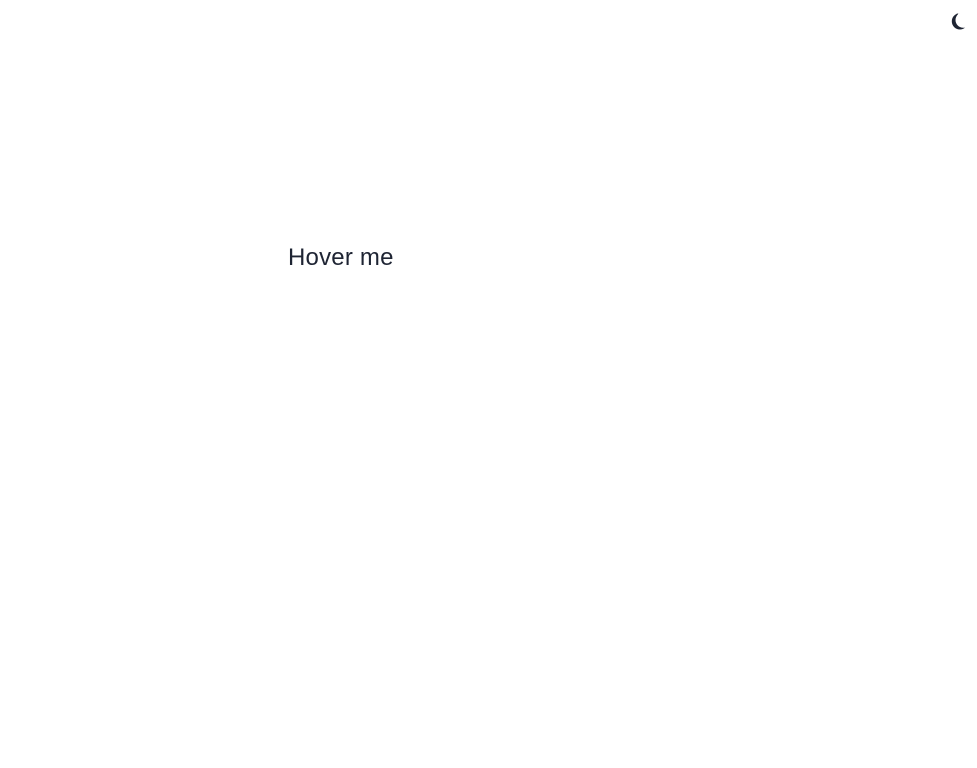 The height and width of the screenshot is (768, 977). I want to click on hover-target: Hover me, so click(341, 258).